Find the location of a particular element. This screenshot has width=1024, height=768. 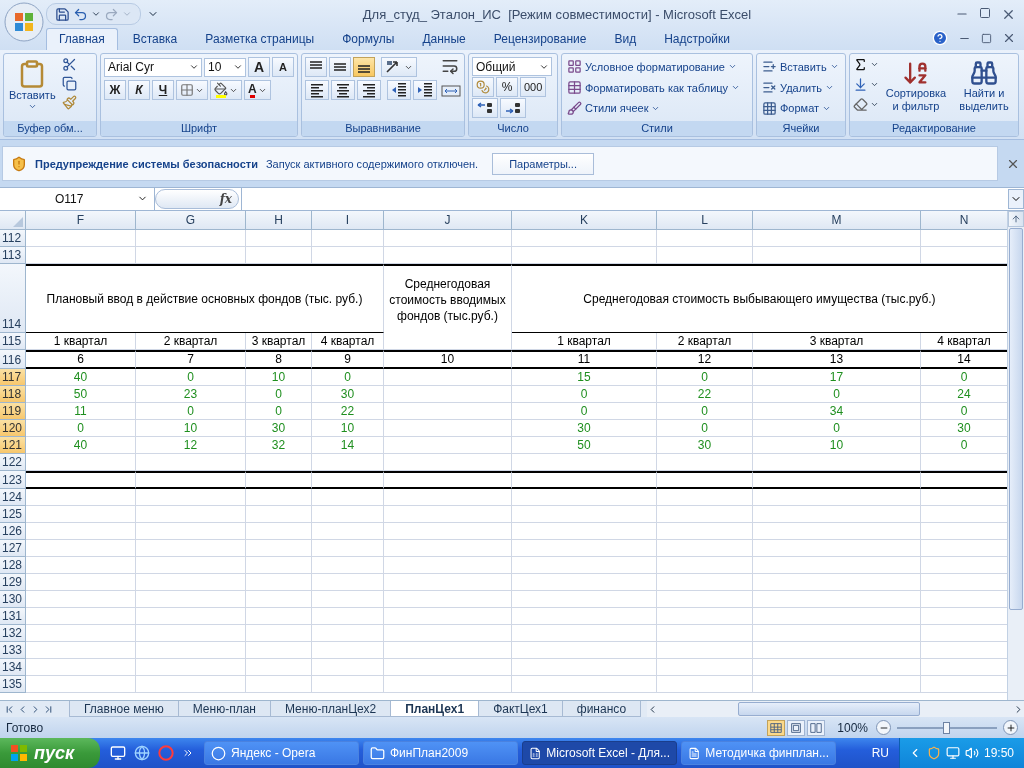

styles-menu-button: Стили ячеек is located at coordinates (654, 108).